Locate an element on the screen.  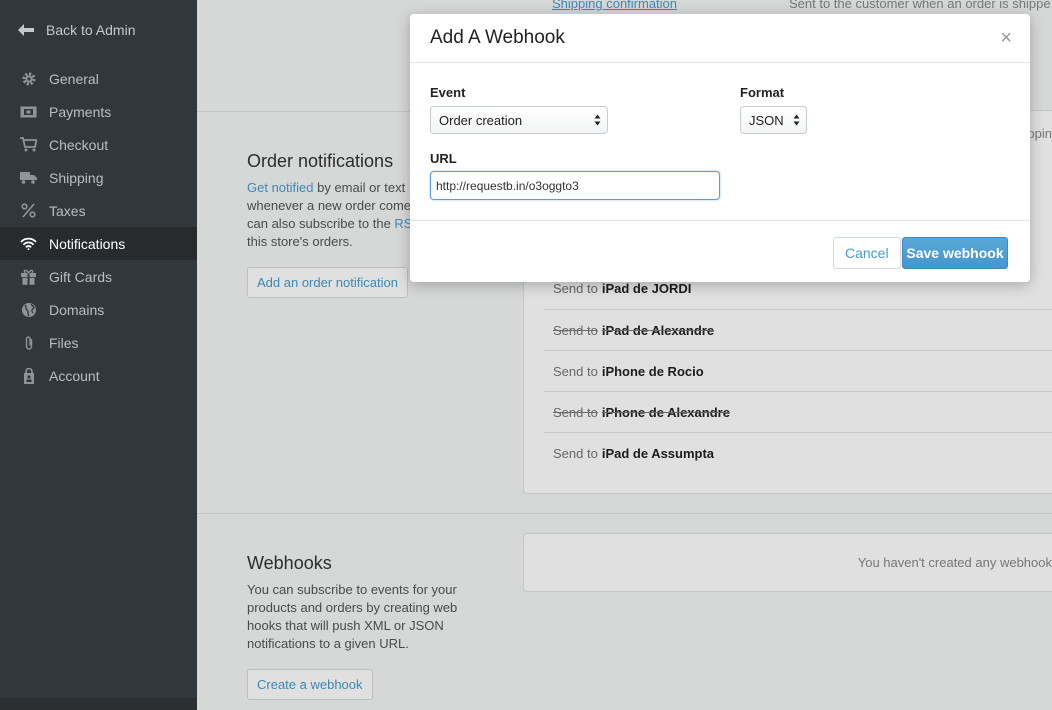
event-select: Order creation is located at coordinates (519, 120).